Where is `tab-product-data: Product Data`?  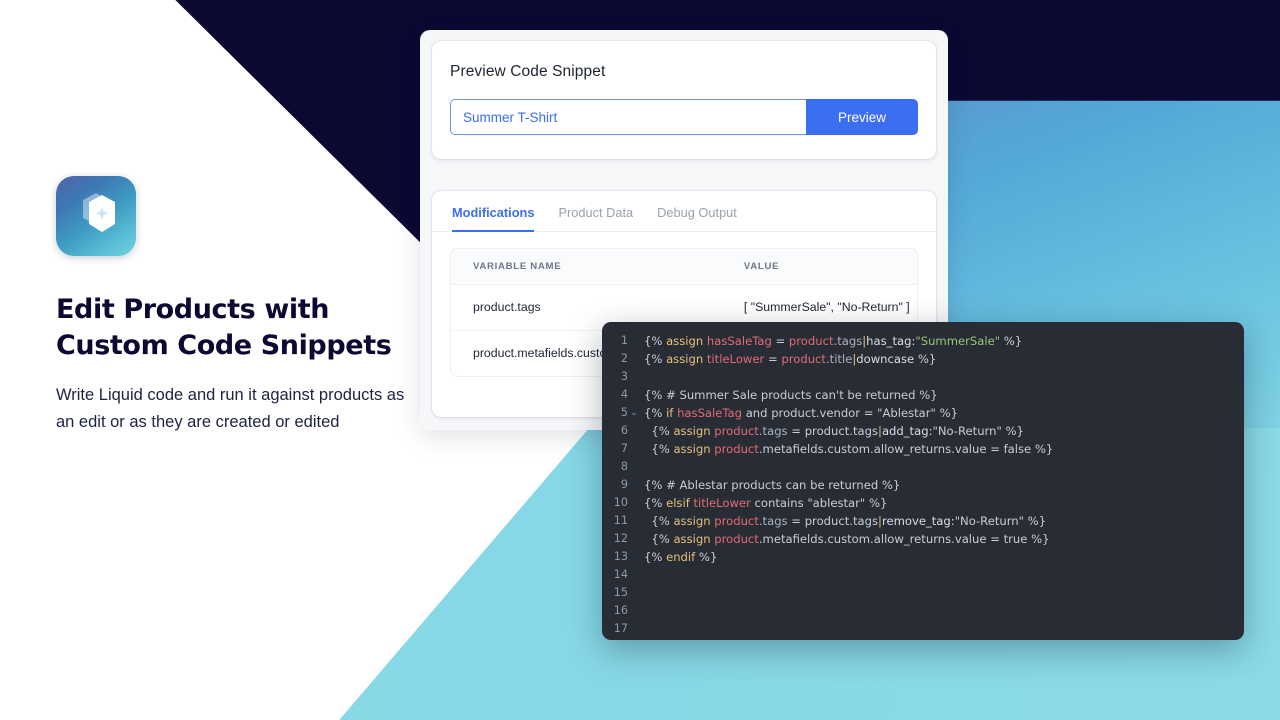 tab-product-data: Product Data is located at coordinates (595, 218).